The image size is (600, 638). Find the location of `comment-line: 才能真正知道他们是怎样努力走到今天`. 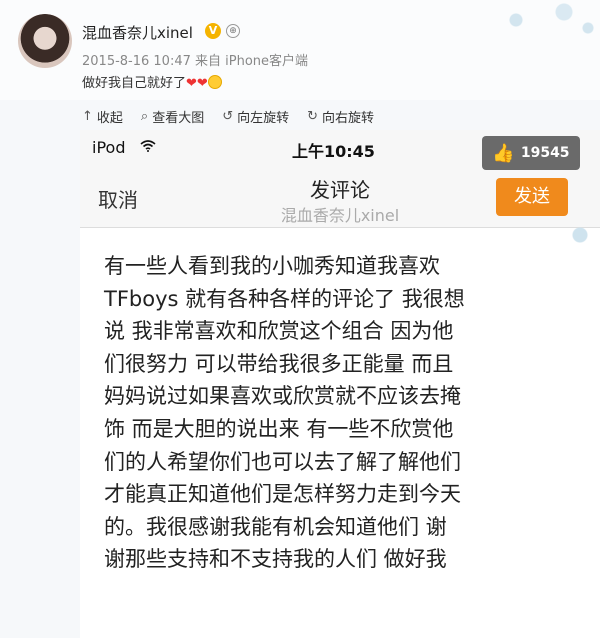

comment-line: 才能真正知道他们是怎样努力走到今天 is located at coordinates (282, 494).